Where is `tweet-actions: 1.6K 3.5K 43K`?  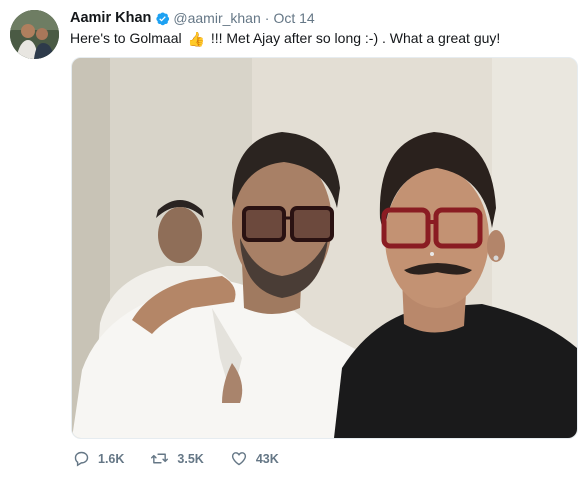
tweet-actions: 1.6K 3.5K 43K is located at coordinates (189, 458).